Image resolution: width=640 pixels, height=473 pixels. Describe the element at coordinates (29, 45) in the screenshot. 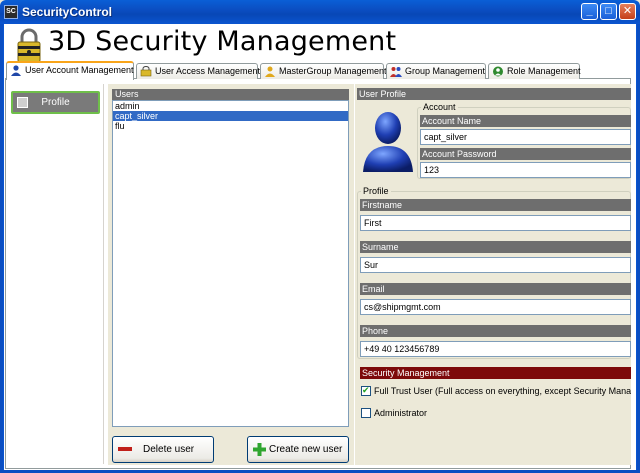

I see `lock-logo-icon` at that location.